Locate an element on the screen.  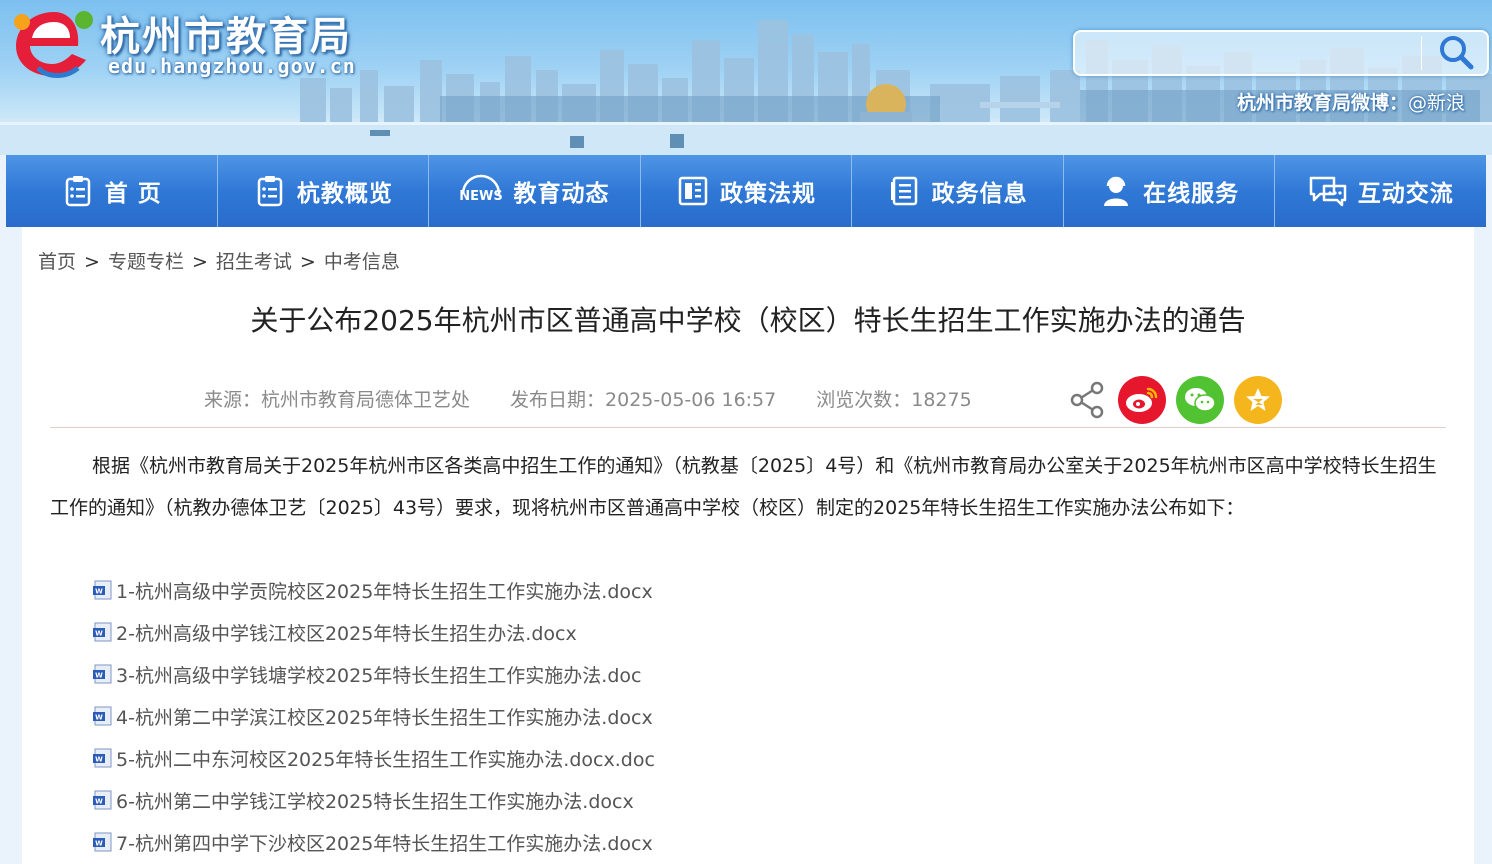
nav-label: 在线服务 is located at coordinates (1191, 194).